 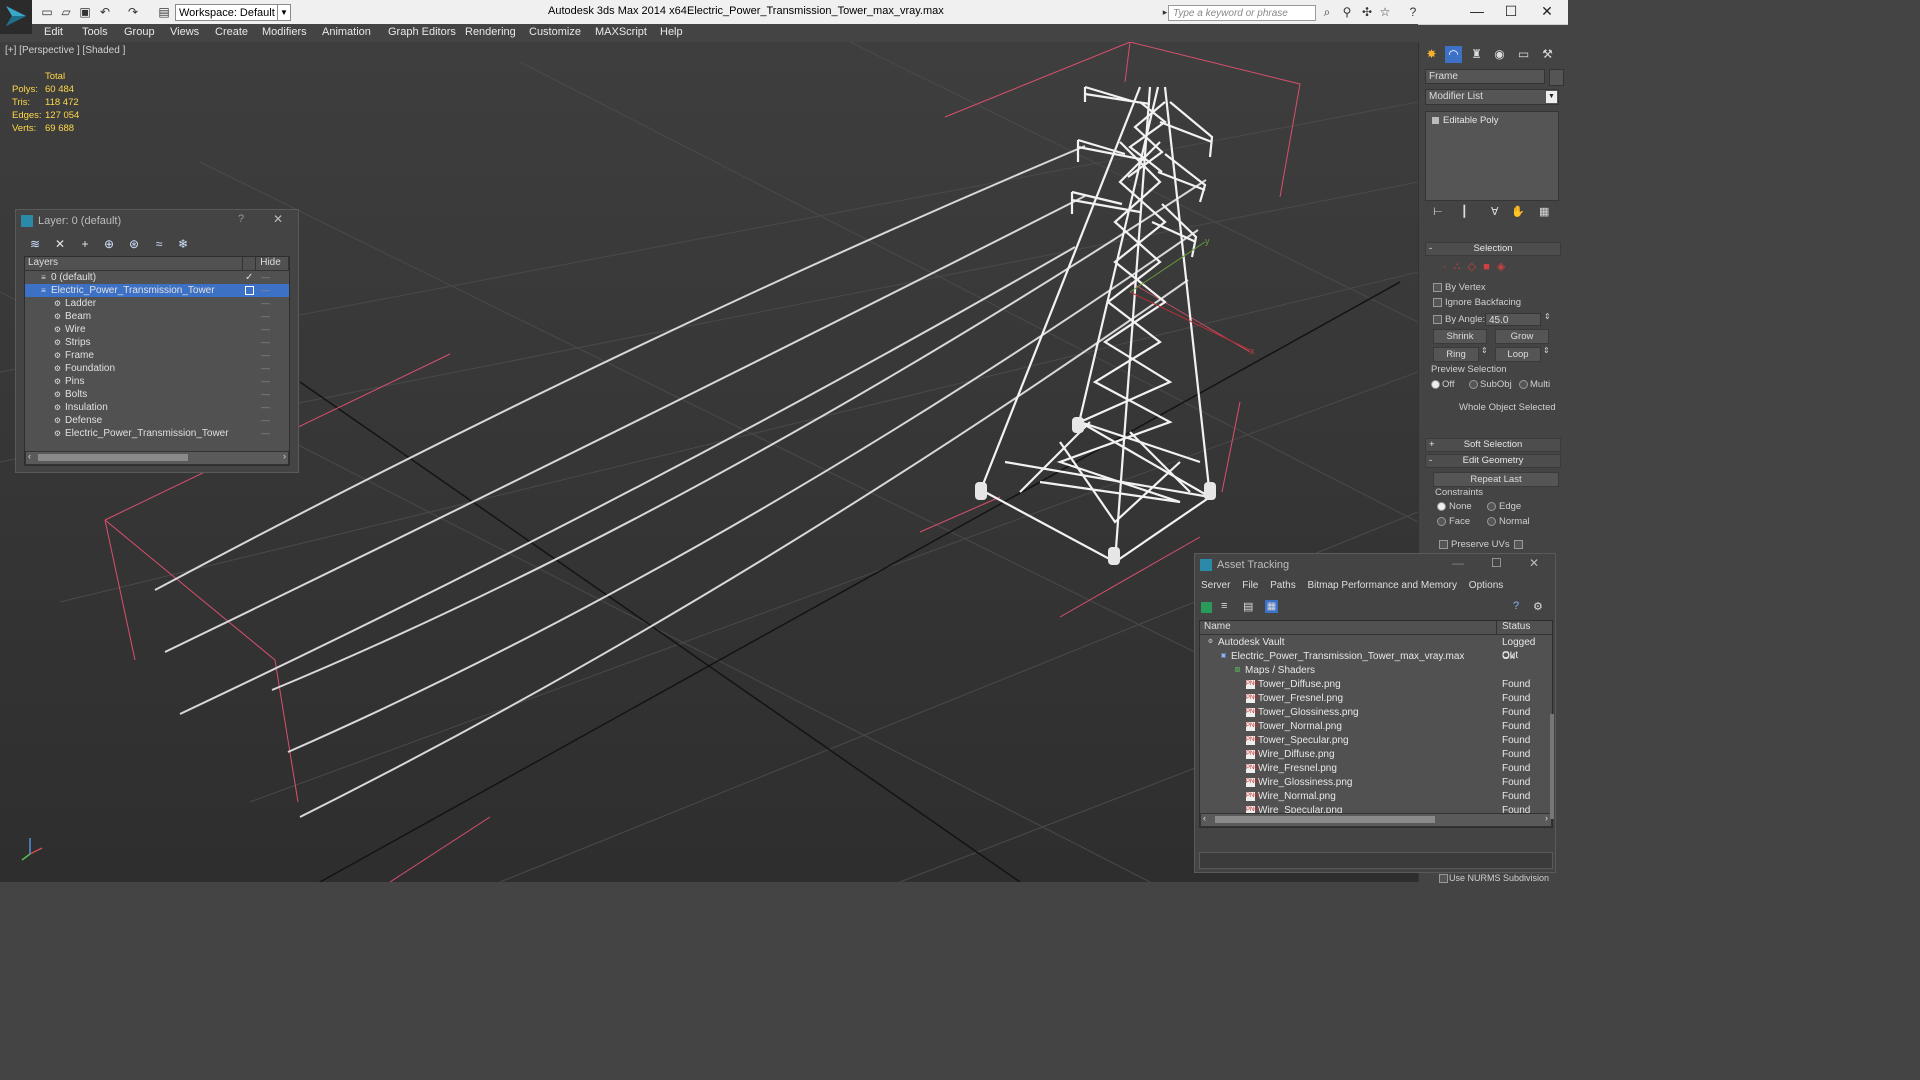 What do you see at coordinates (157, 329) in the screenshot?
I see `layer-row: ⚙ Wire —` at bounding box center [157, 329].